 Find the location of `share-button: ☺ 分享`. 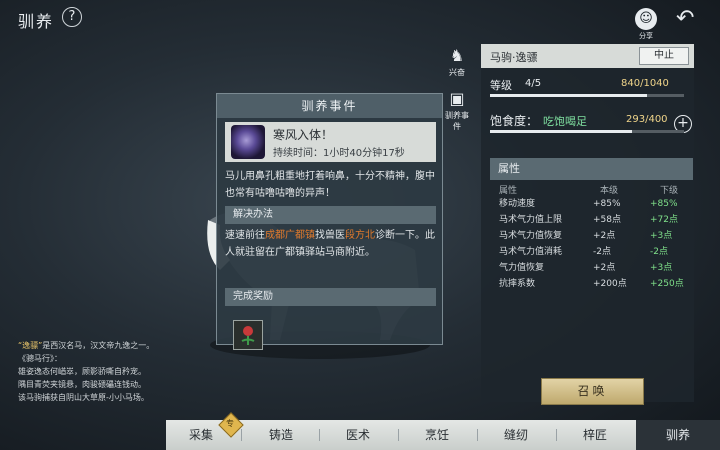

share-button: ☺ 分享 is located at coordinates (646, 24).